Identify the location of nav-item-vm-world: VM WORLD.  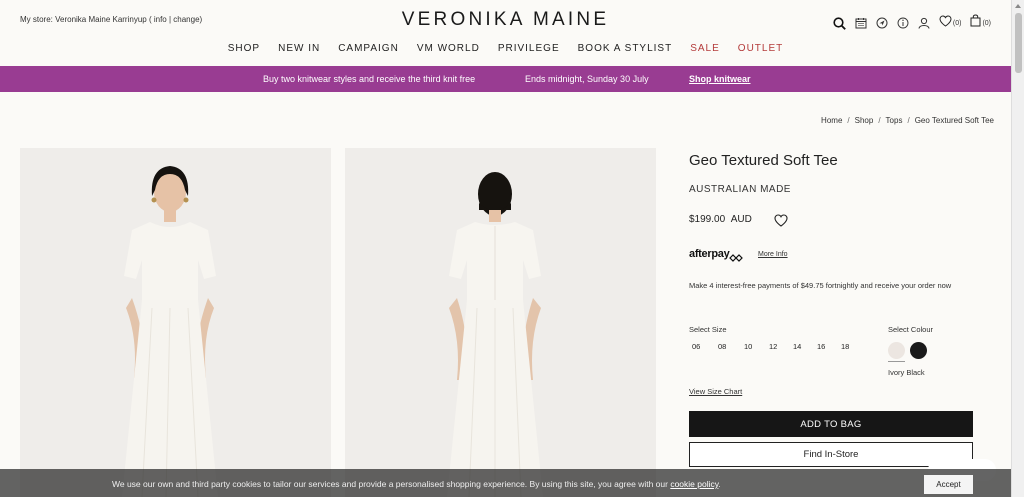
(448, 48).